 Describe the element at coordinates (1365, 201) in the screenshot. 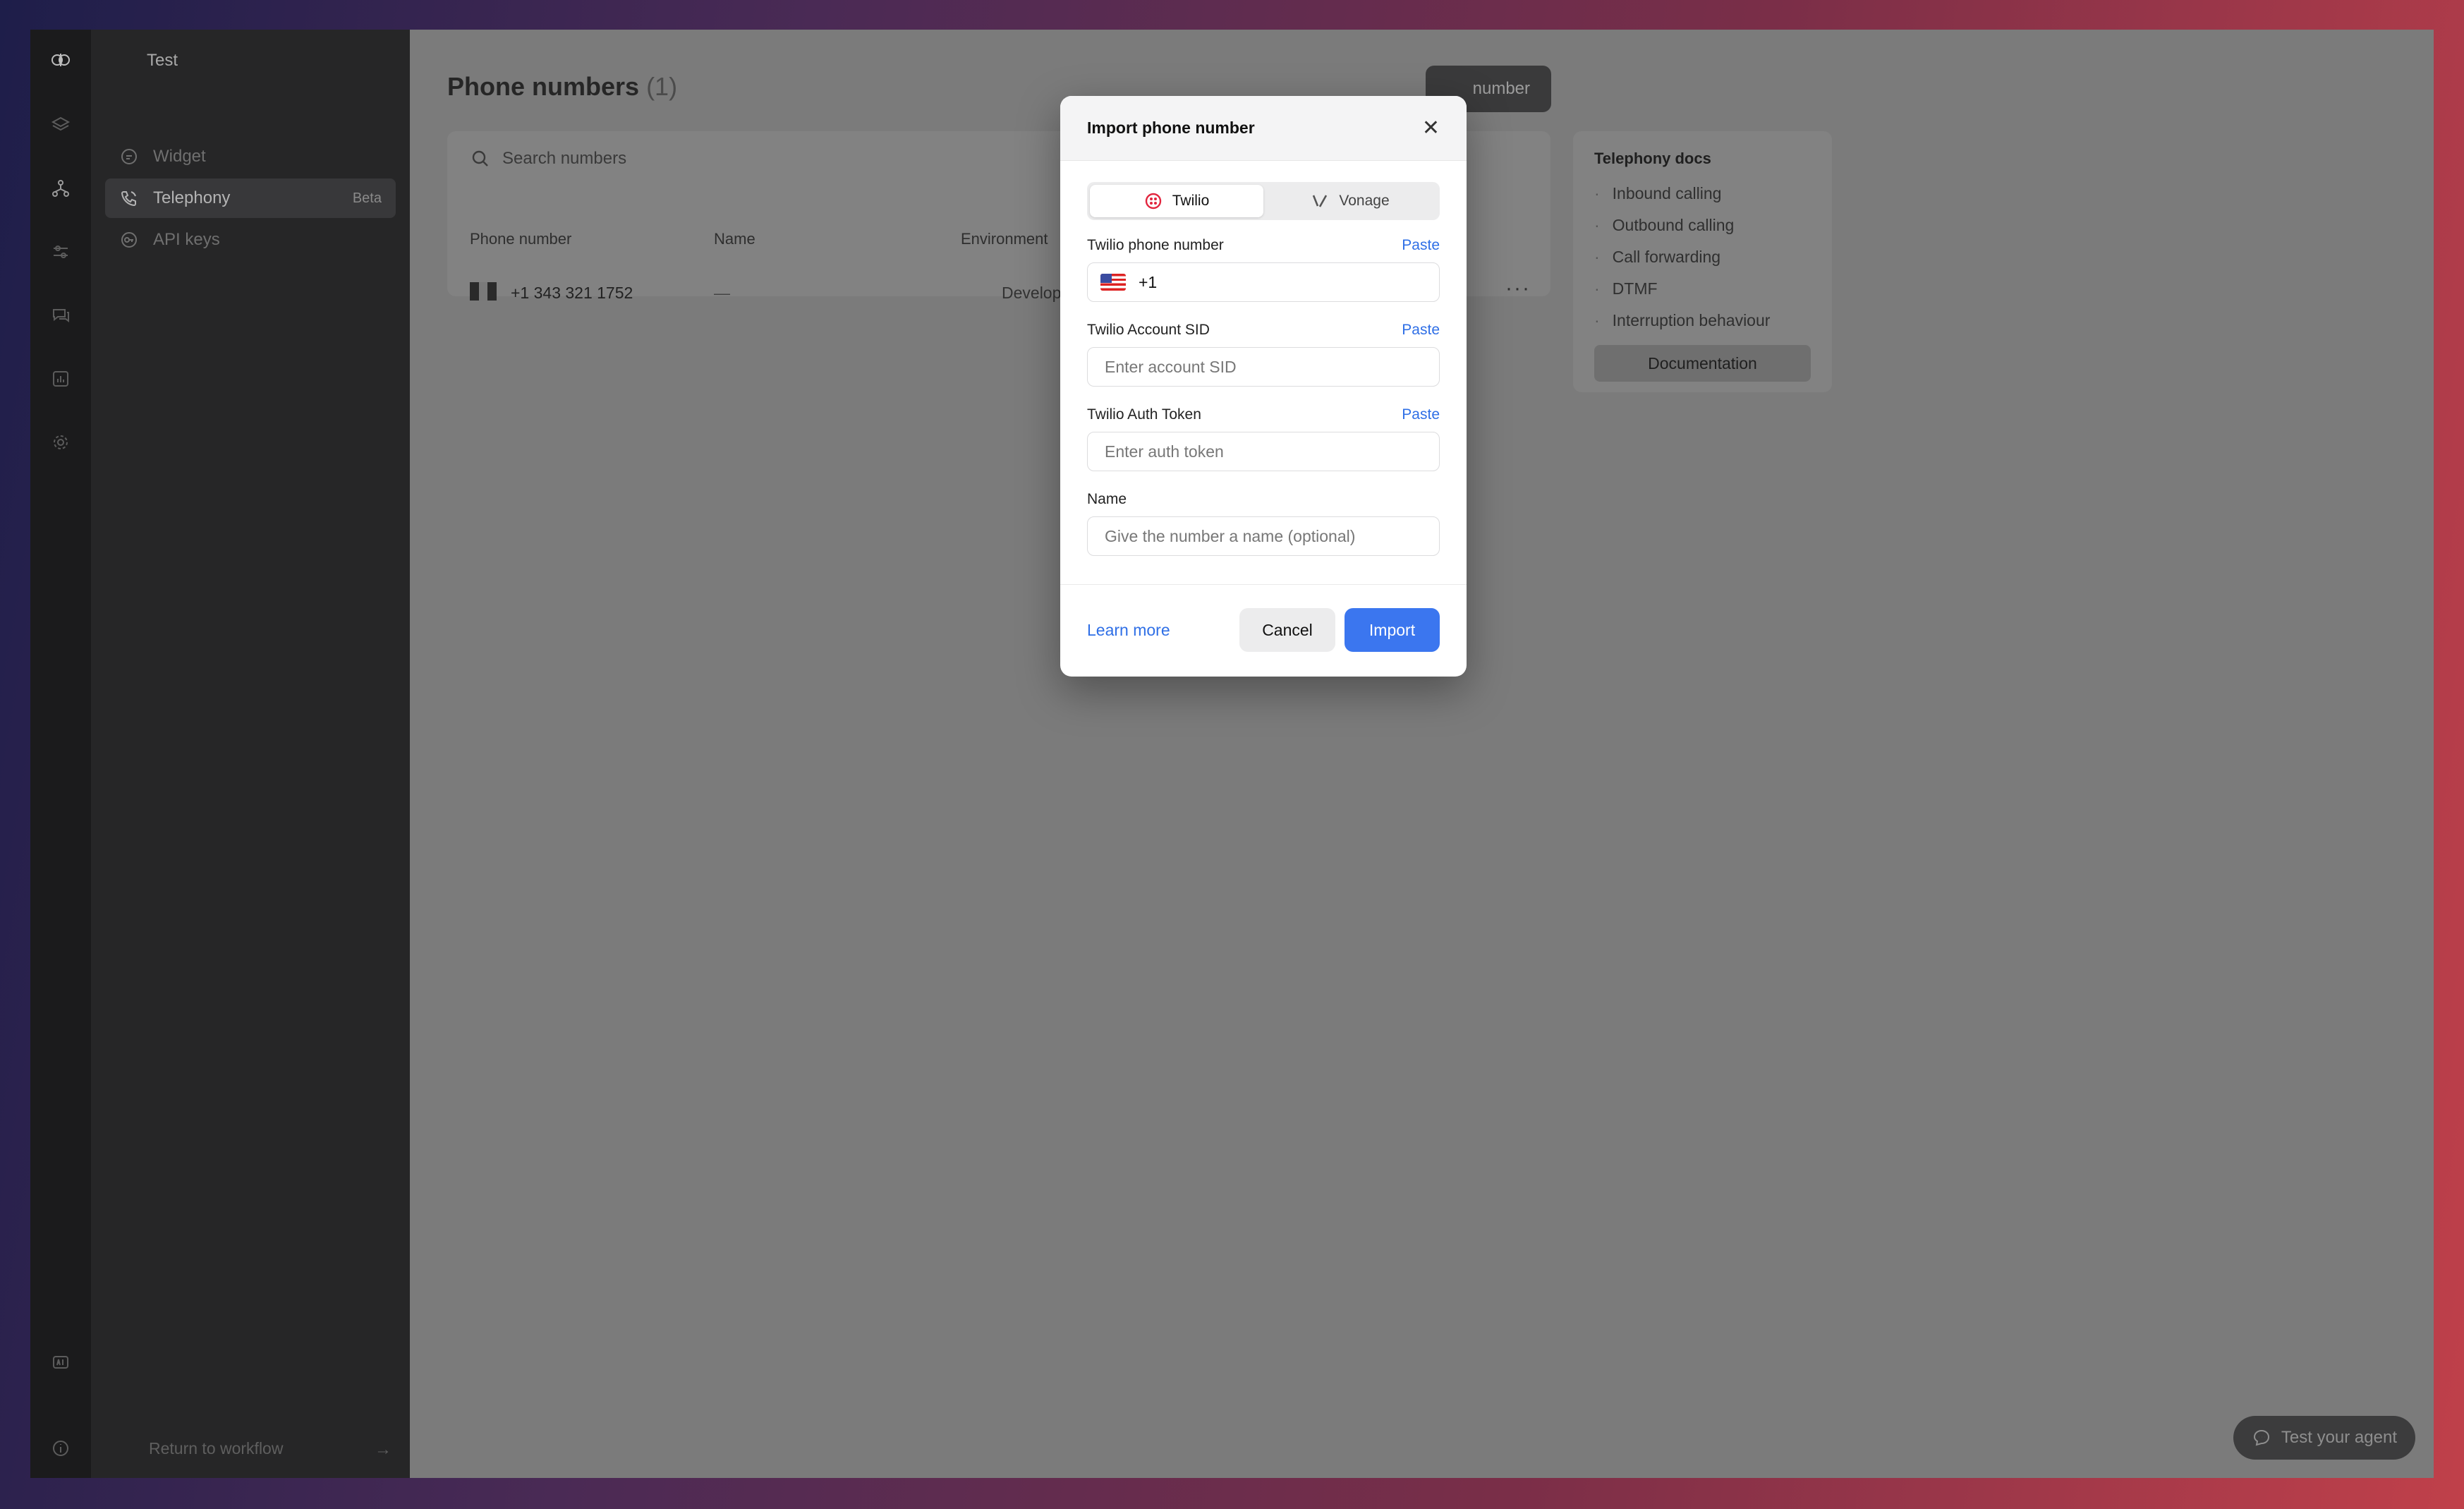

I see `provider-label: Vonage` at that location.